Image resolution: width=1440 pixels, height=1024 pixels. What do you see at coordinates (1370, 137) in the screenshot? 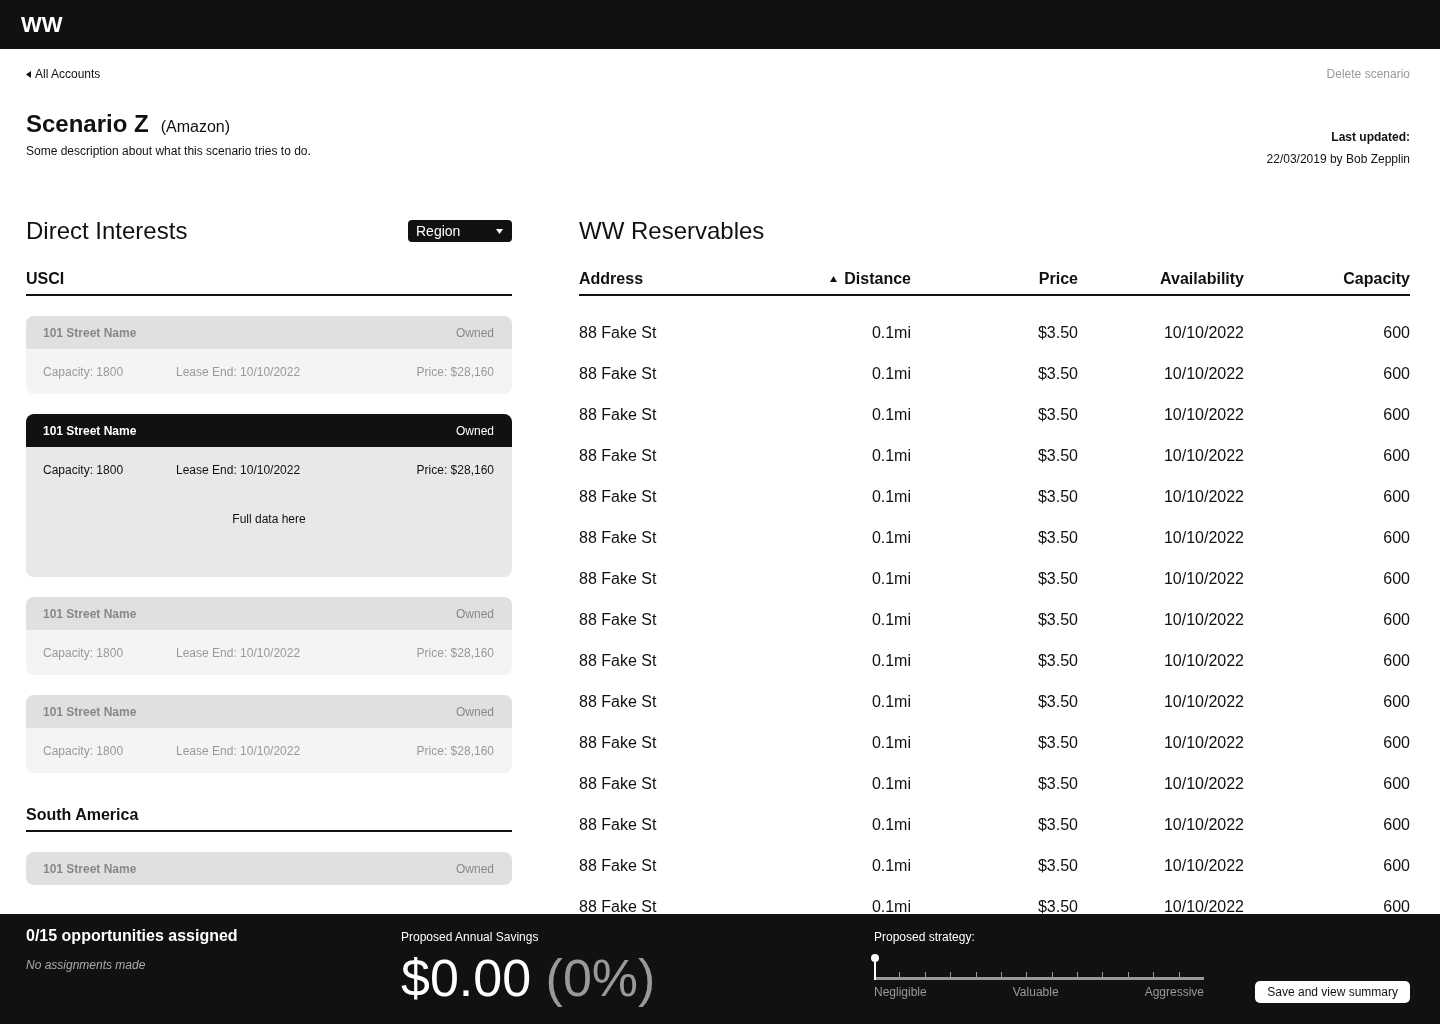
I see `updated-label: Last updated:` at bounding box center [1370, 137].